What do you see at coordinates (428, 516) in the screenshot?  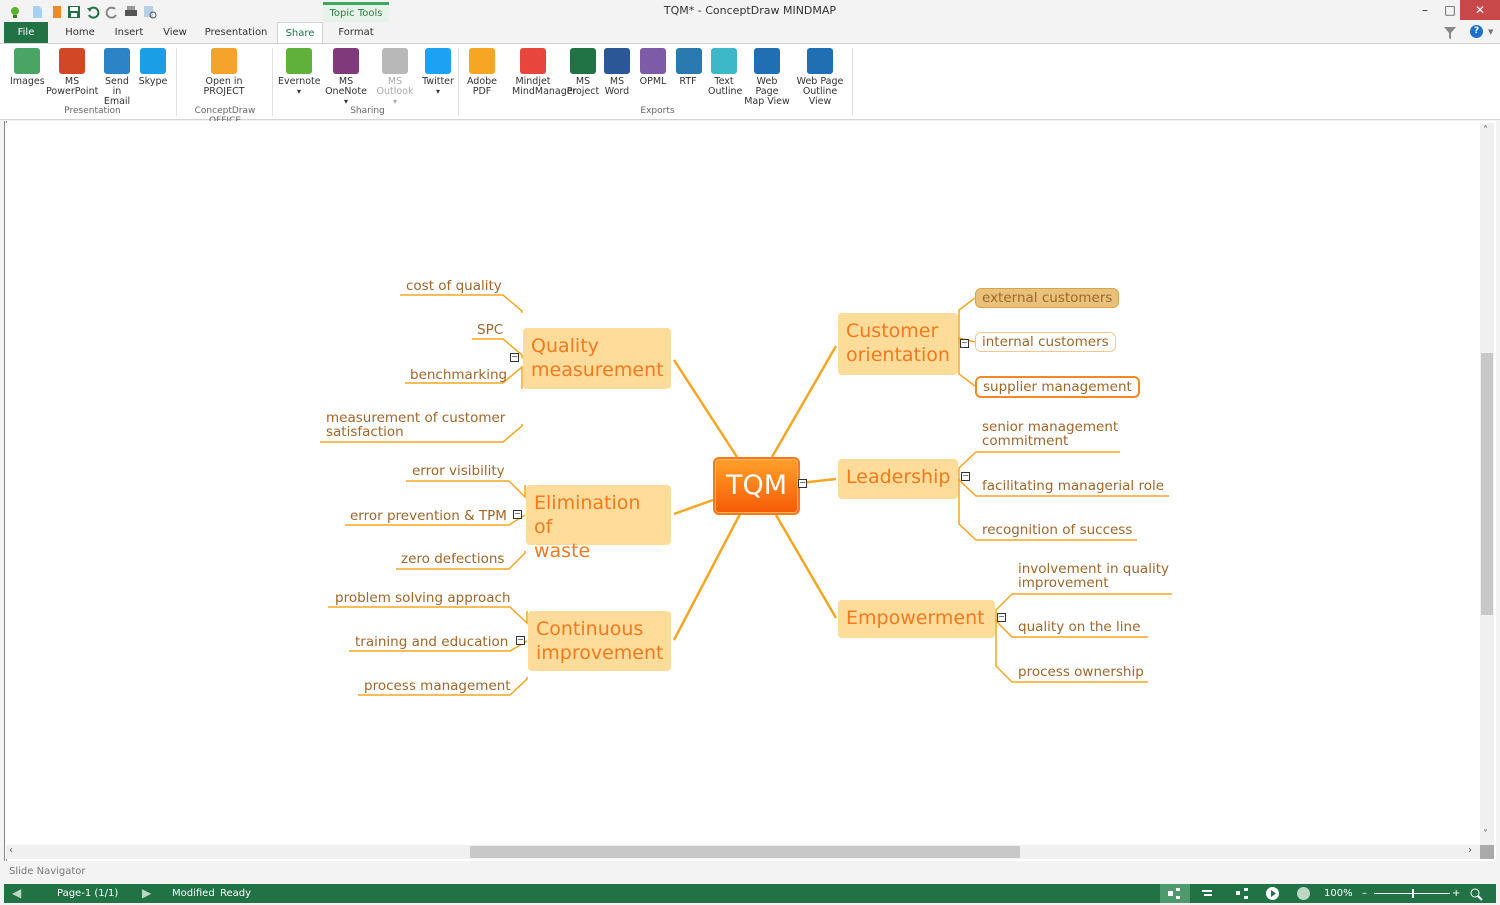 I see `subtopic: error prevention & TPM` at bounding box center [428, 516].